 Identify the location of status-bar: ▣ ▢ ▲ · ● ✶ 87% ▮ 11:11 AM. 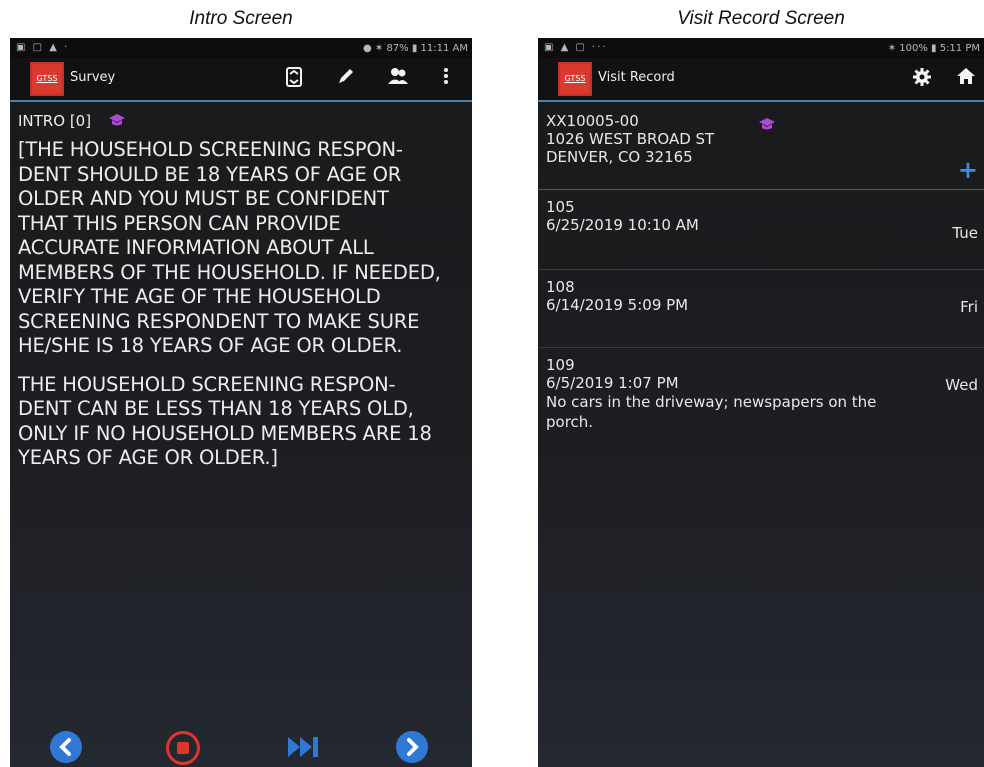
(241, 48).